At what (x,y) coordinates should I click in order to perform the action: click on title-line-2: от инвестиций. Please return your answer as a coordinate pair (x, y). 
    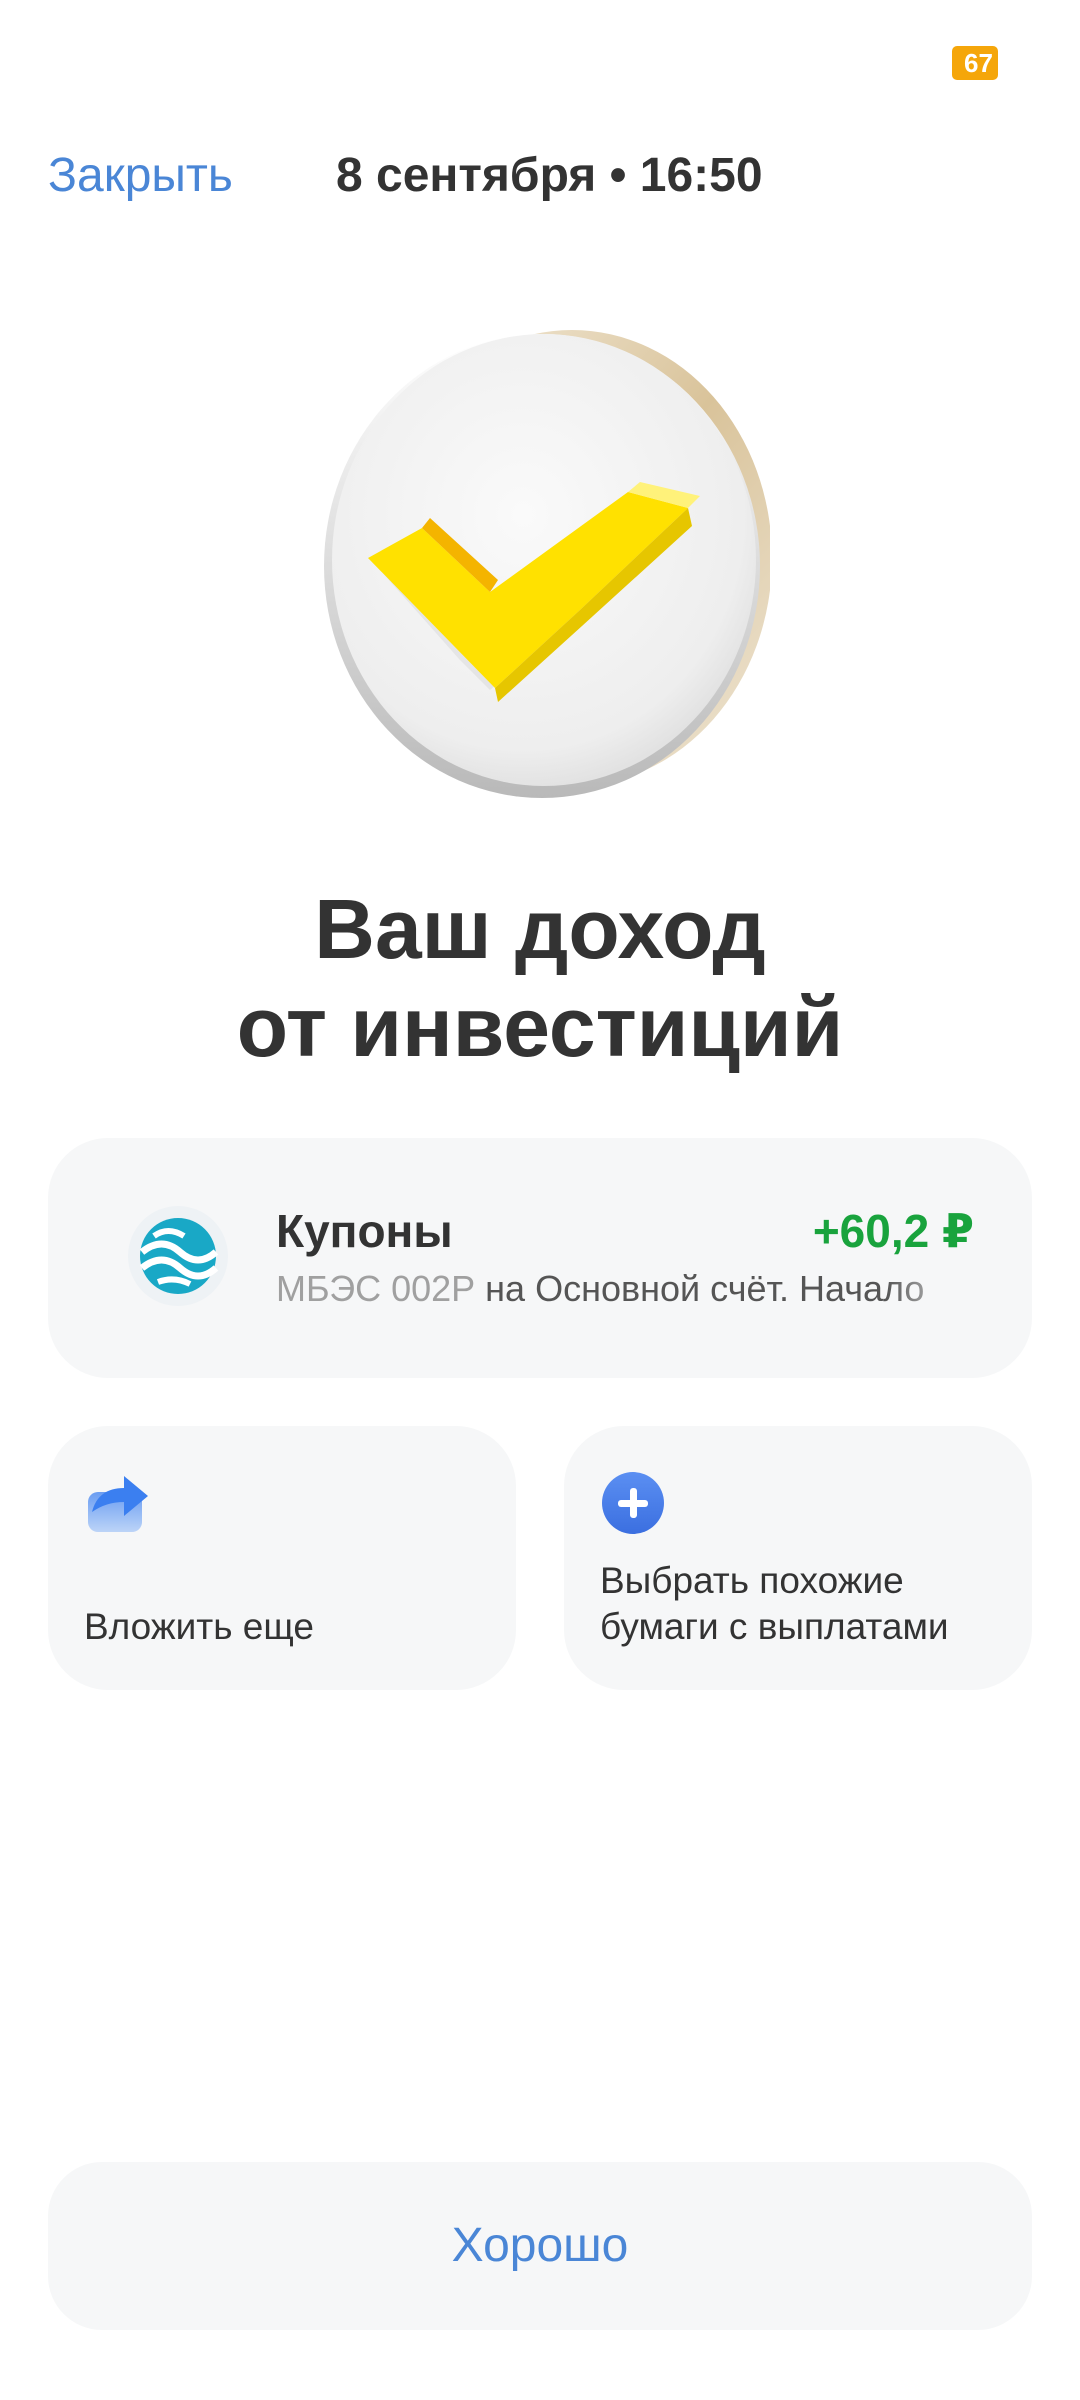
    Looking at the image, I should click on (540, 1027).